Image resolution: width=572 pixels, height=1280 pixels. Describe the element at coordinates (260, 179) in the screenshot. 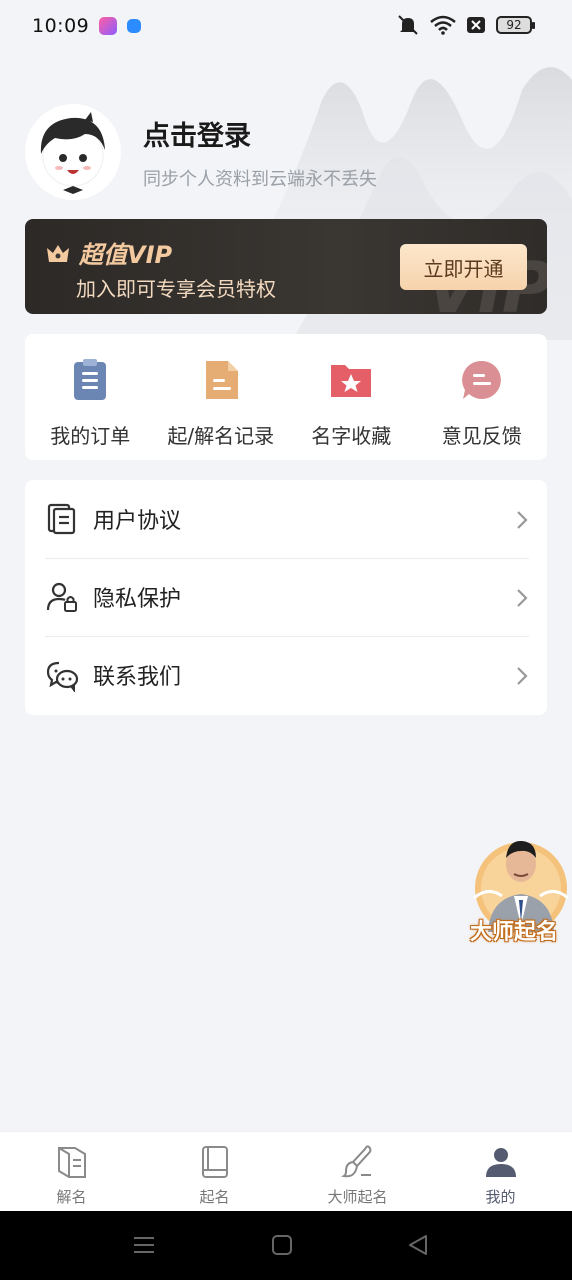

I see `login-subtitle: 同步个人资料到云端永不丢失` at that location.